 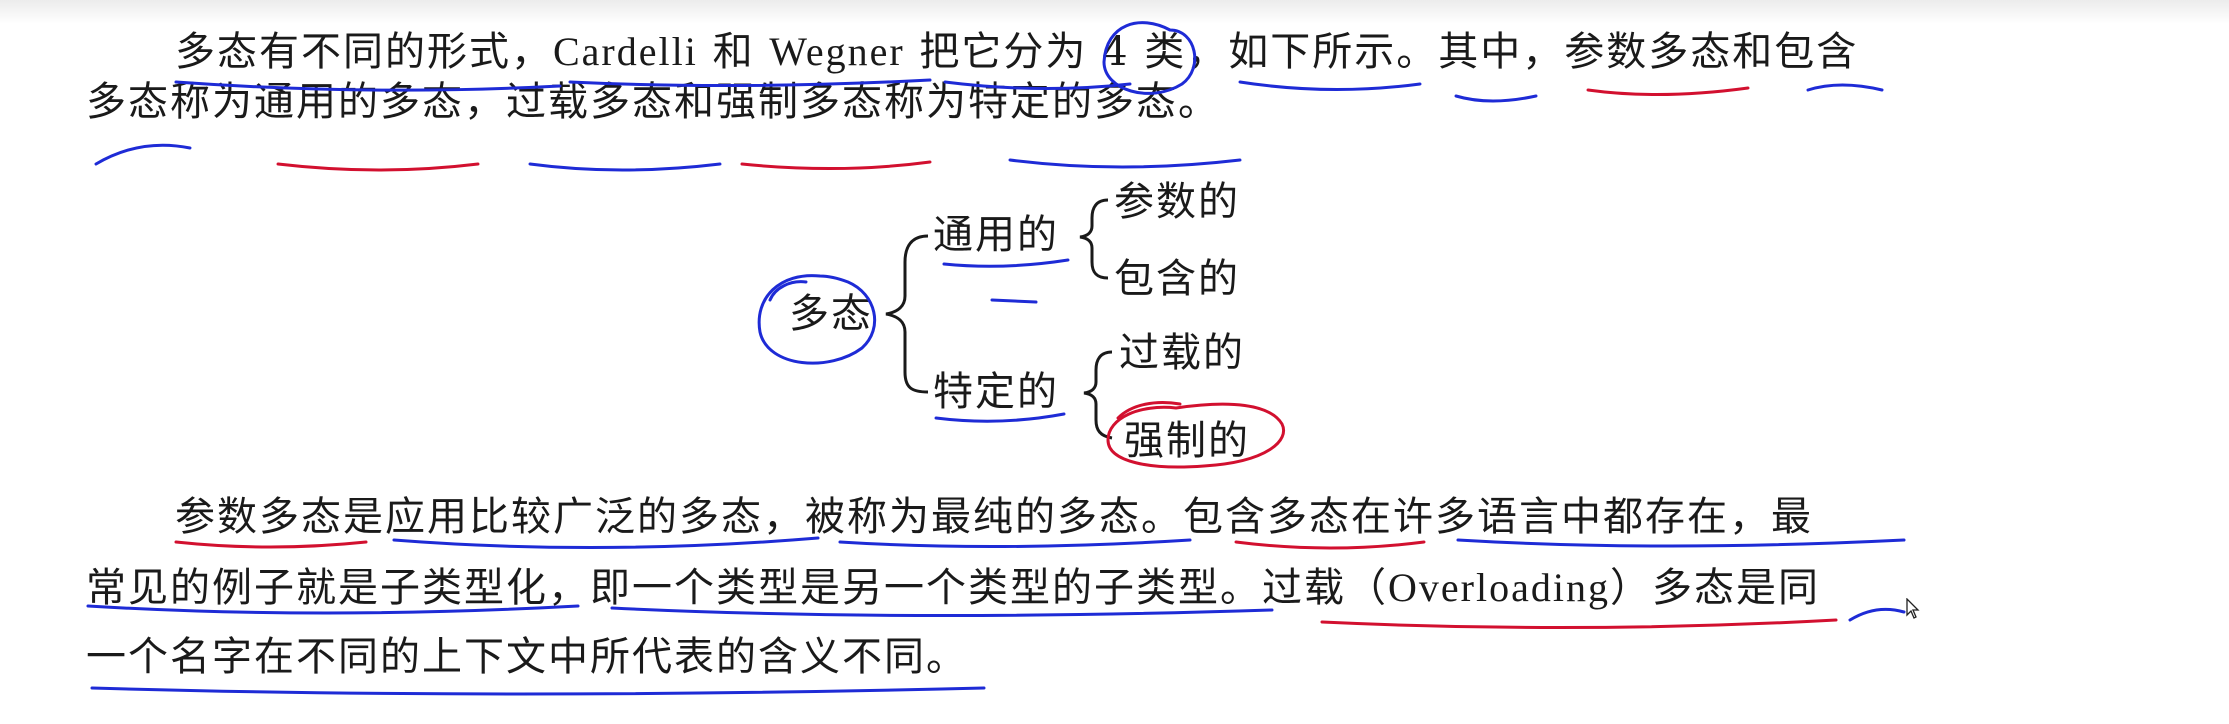 I want to click on general-brace, so click(x=1094, y=239).